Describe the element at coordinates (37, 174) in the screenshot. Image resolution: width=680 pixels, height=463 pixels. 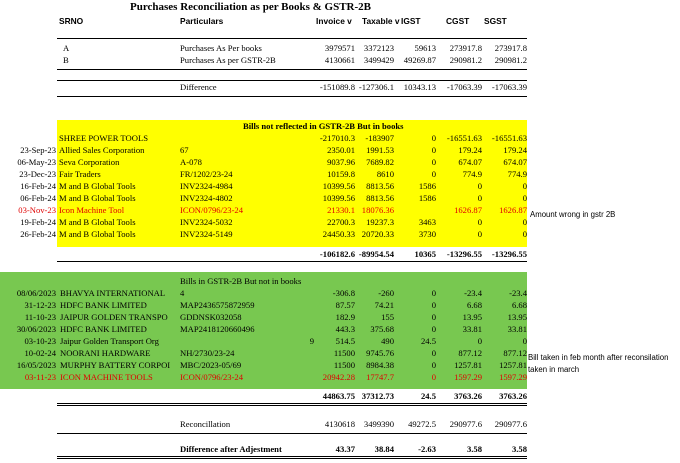
I see `date-cell: 23-Dec-23` at that location.